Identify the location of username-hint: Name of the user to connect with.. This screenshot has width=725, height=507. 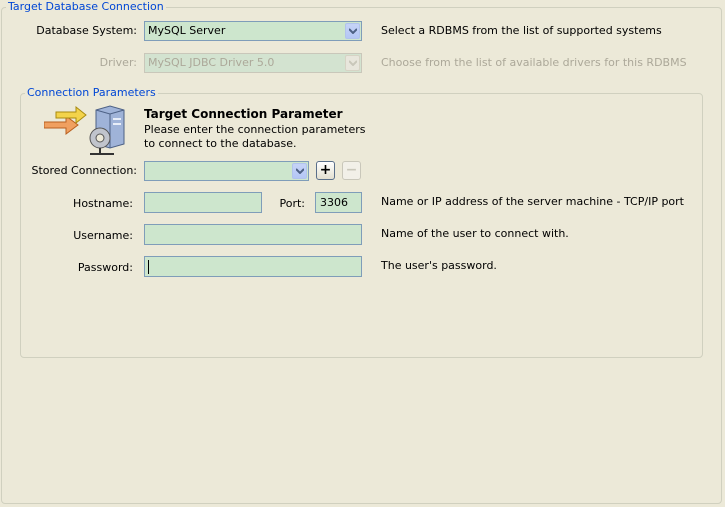
(475, 233).